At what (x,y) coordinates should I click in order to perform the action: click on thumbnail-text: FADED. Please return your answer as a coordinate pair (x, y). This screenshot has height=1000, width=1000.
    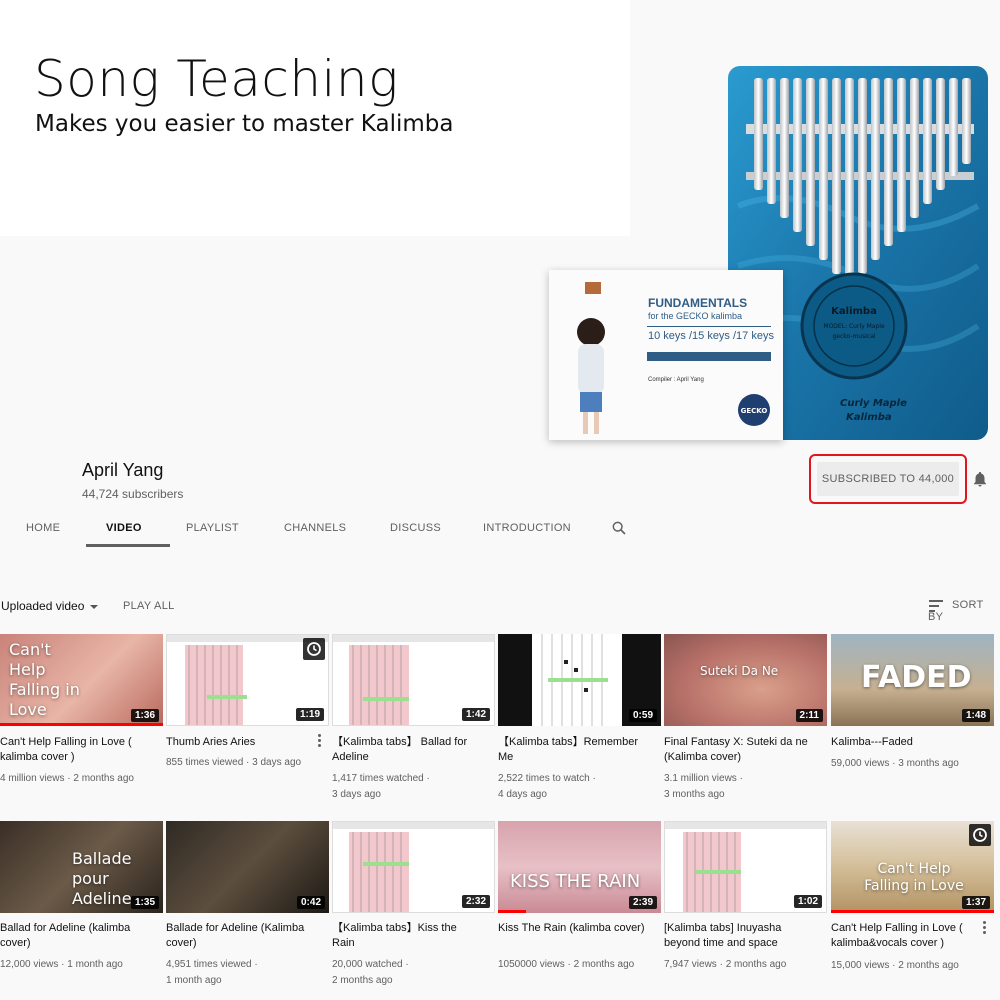
    Looking at the image, I should click on (916, 677).